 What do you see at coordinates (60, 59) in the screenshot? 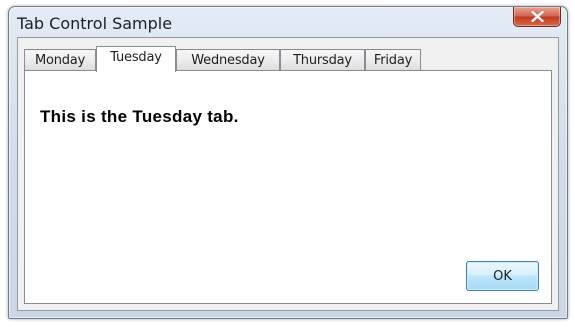
I see `tab-monday: Monday` at bounding box center [60, 59].